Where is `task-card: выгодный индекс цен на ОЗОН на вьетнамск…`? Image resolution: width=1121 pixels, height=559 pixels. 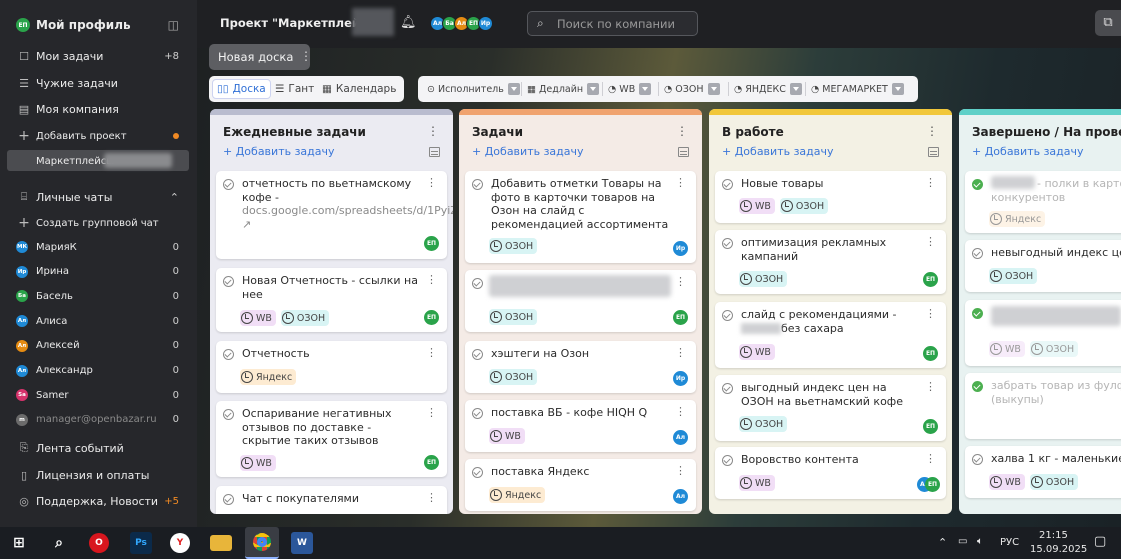
task-card: выгодный индекс цен на ОЗОН на вьетнамск… is located at coordinates (830, 408).